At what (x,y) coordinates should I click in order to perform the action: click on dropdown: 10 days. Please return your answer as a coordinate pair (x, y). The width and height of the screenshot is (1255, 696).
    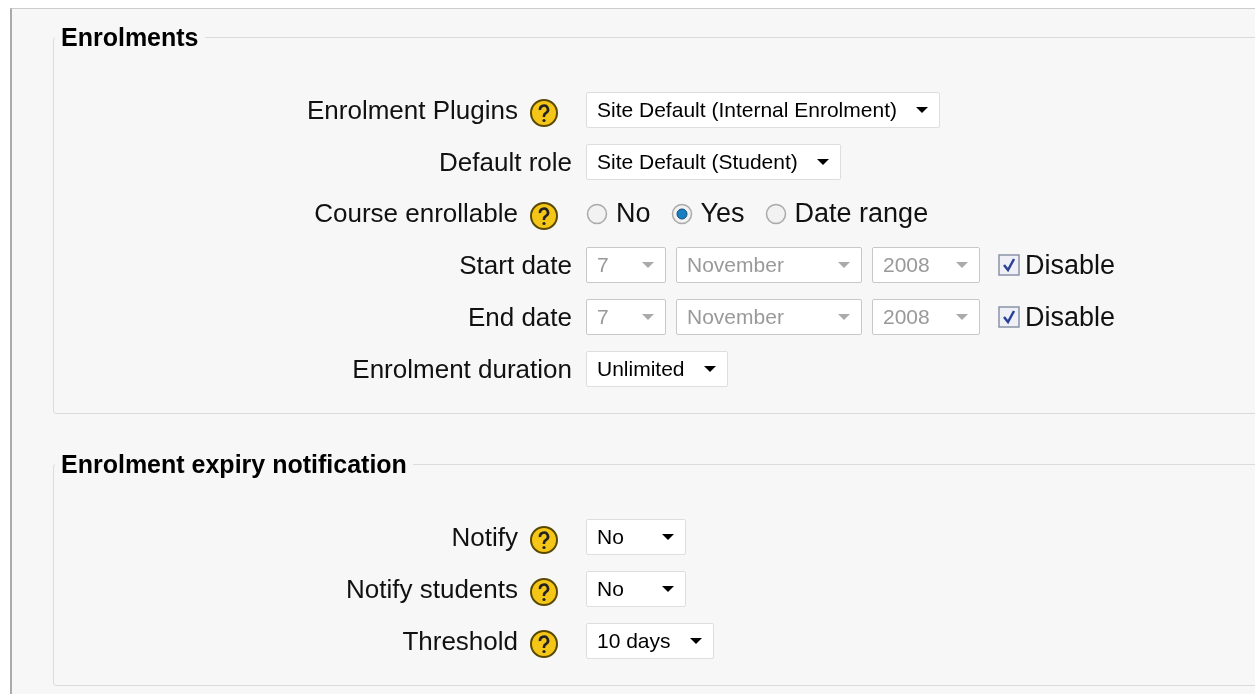
    Looking at the image, I should click on (650, 641).